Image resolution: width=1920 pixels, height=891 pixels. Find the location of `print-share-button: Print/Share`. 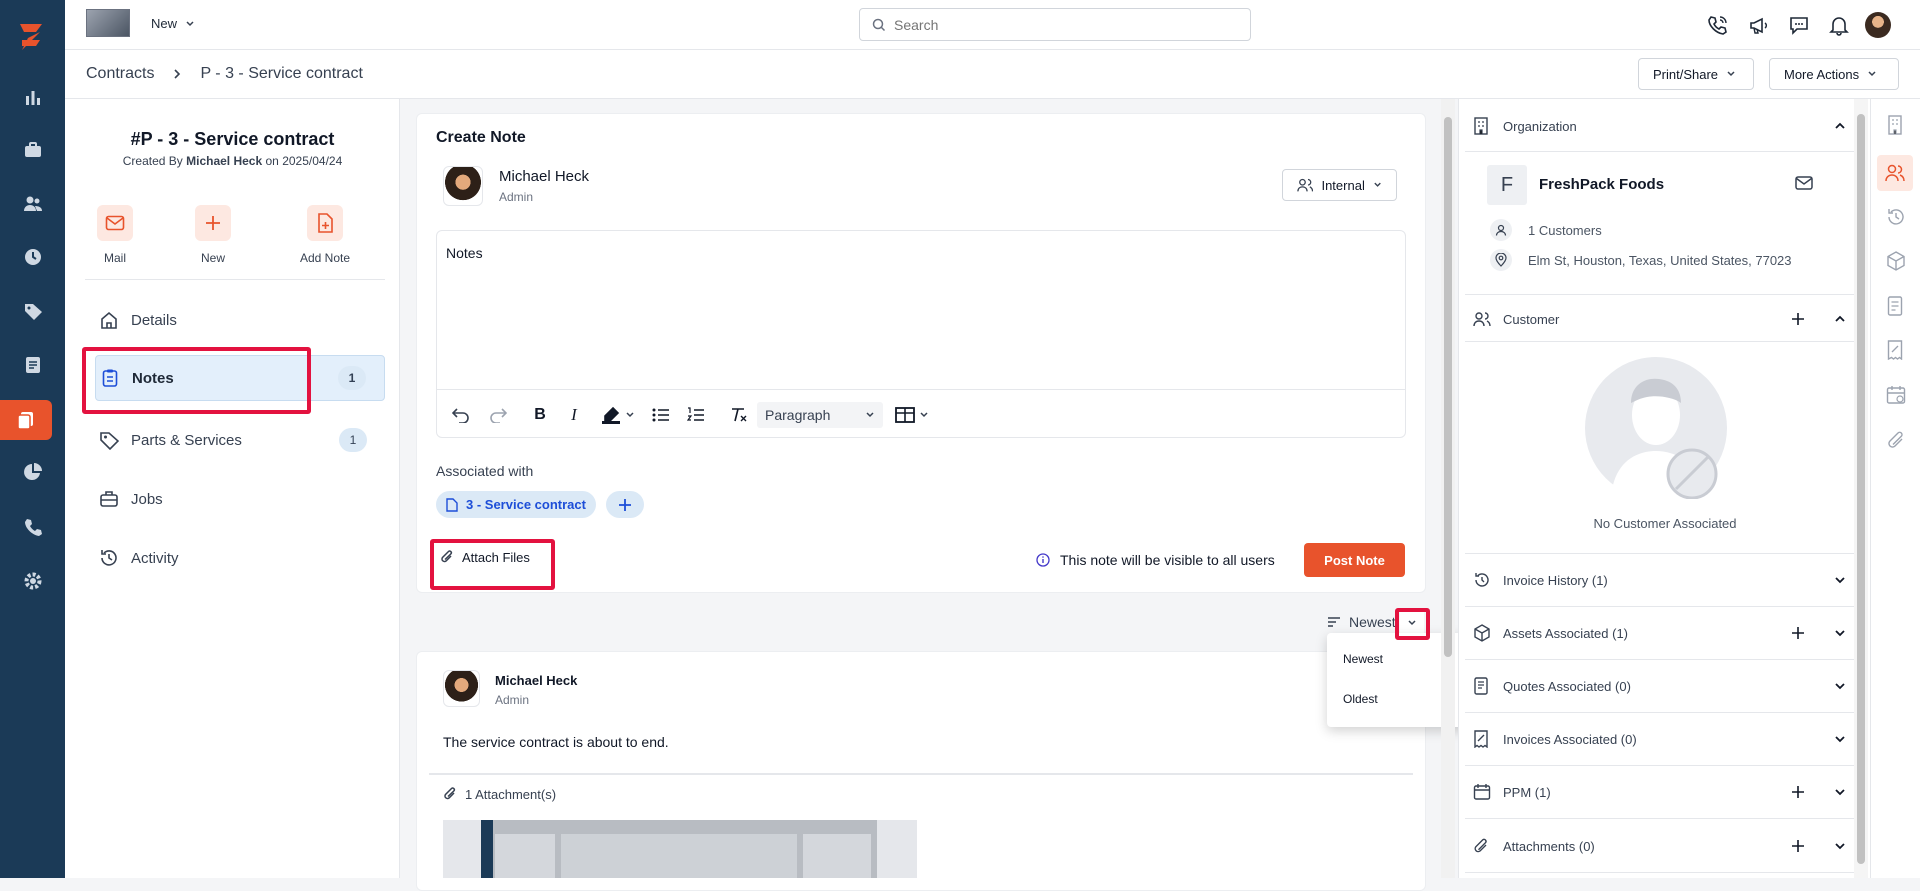

print-share-button: Print/Share is located at coordinates (1696, 74).